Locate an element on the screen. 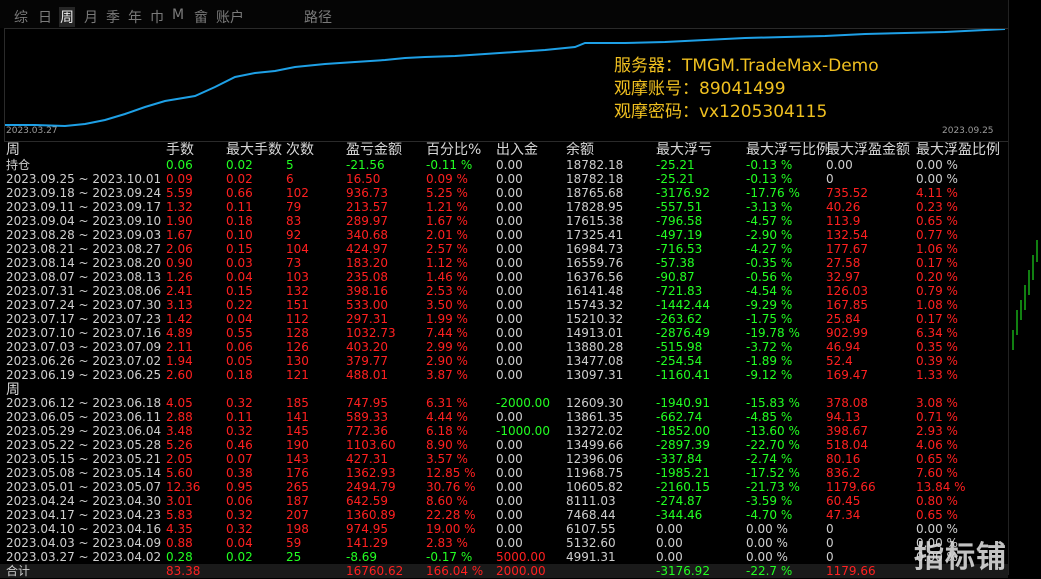  tab-week: 周 is located at coordinates (67, 17).